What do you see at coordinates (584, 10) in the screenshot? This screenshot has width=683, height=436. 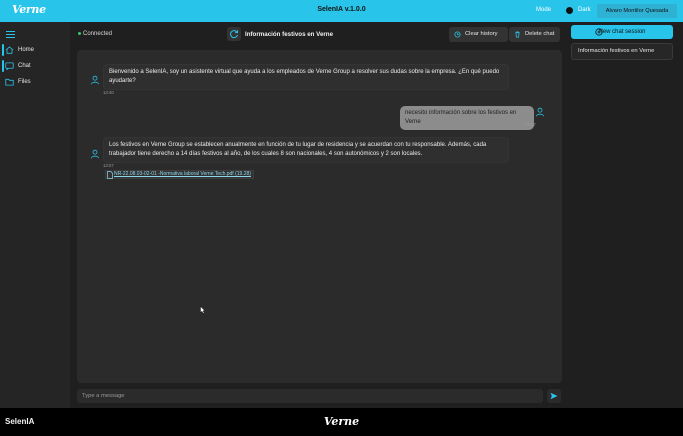 I see `mode-value: Dark` at bounding box center [584, 10].